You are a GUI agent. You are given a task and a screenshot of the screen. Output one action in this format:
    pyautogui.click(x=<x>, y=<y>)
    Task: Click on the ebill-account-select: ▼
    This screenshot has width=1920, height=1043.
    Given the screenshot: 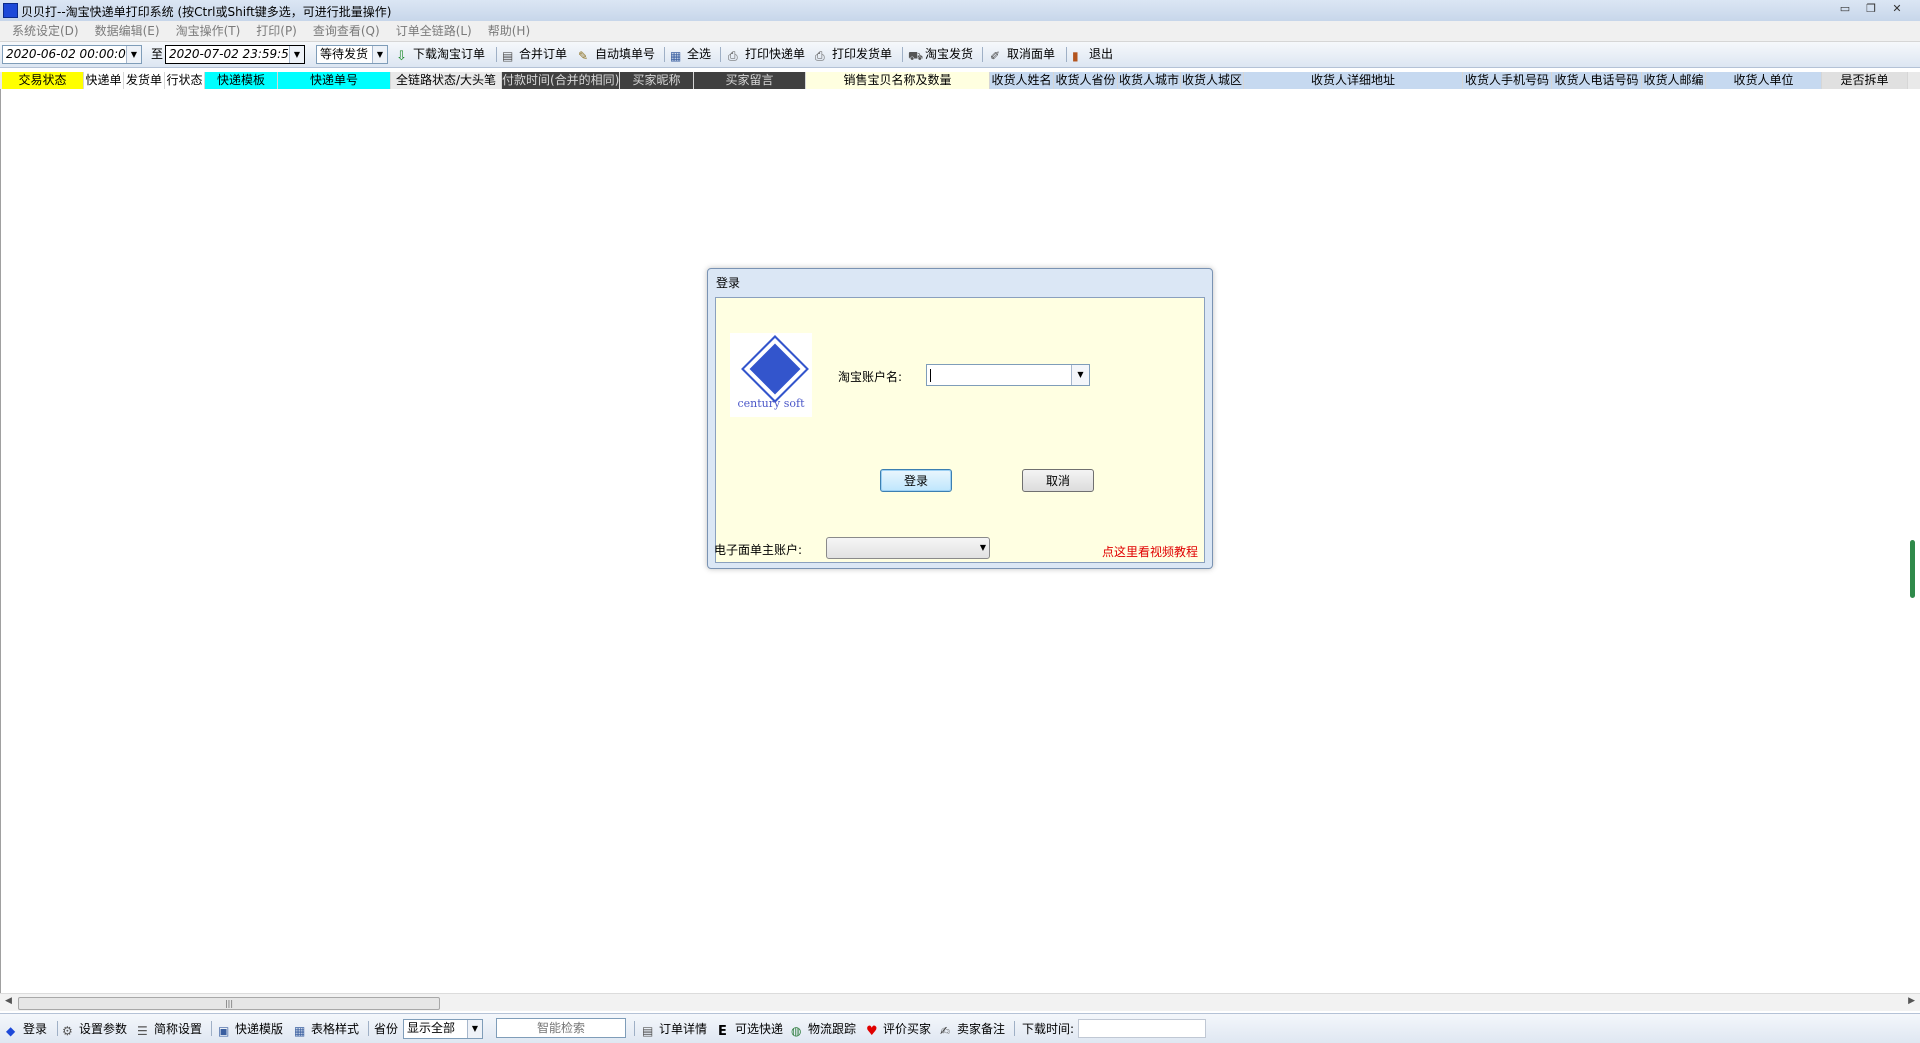 What is the action you would take?
    pyautogui.click(x=908, y=548)
    